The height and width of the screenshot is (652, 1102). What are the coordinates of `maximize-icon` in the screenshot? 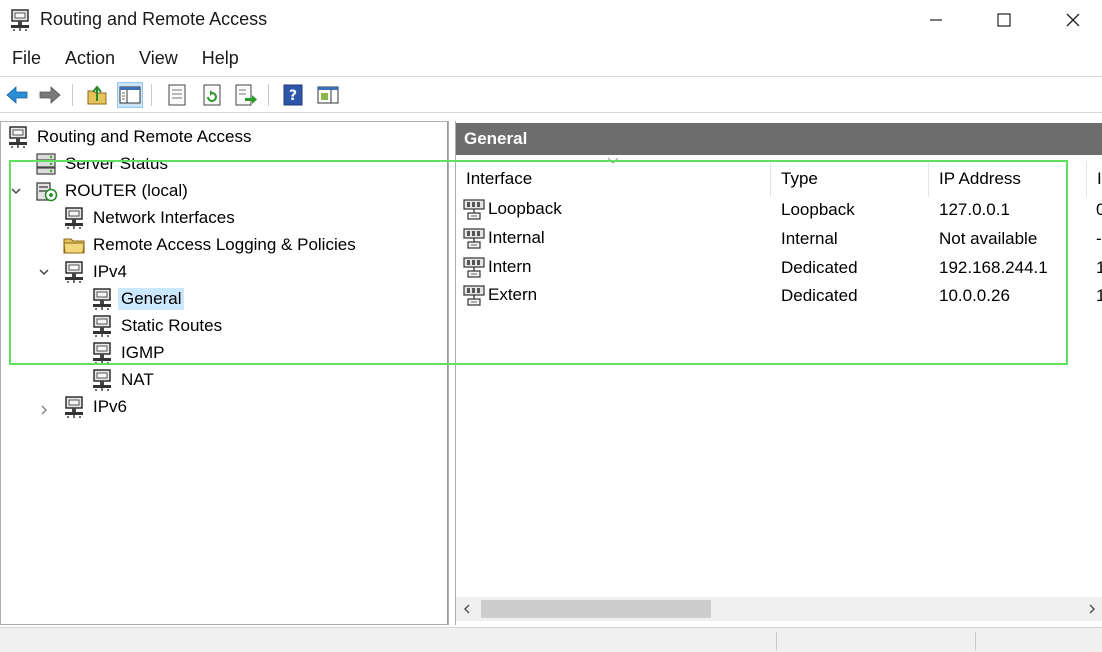 It's located at (1004, 20).